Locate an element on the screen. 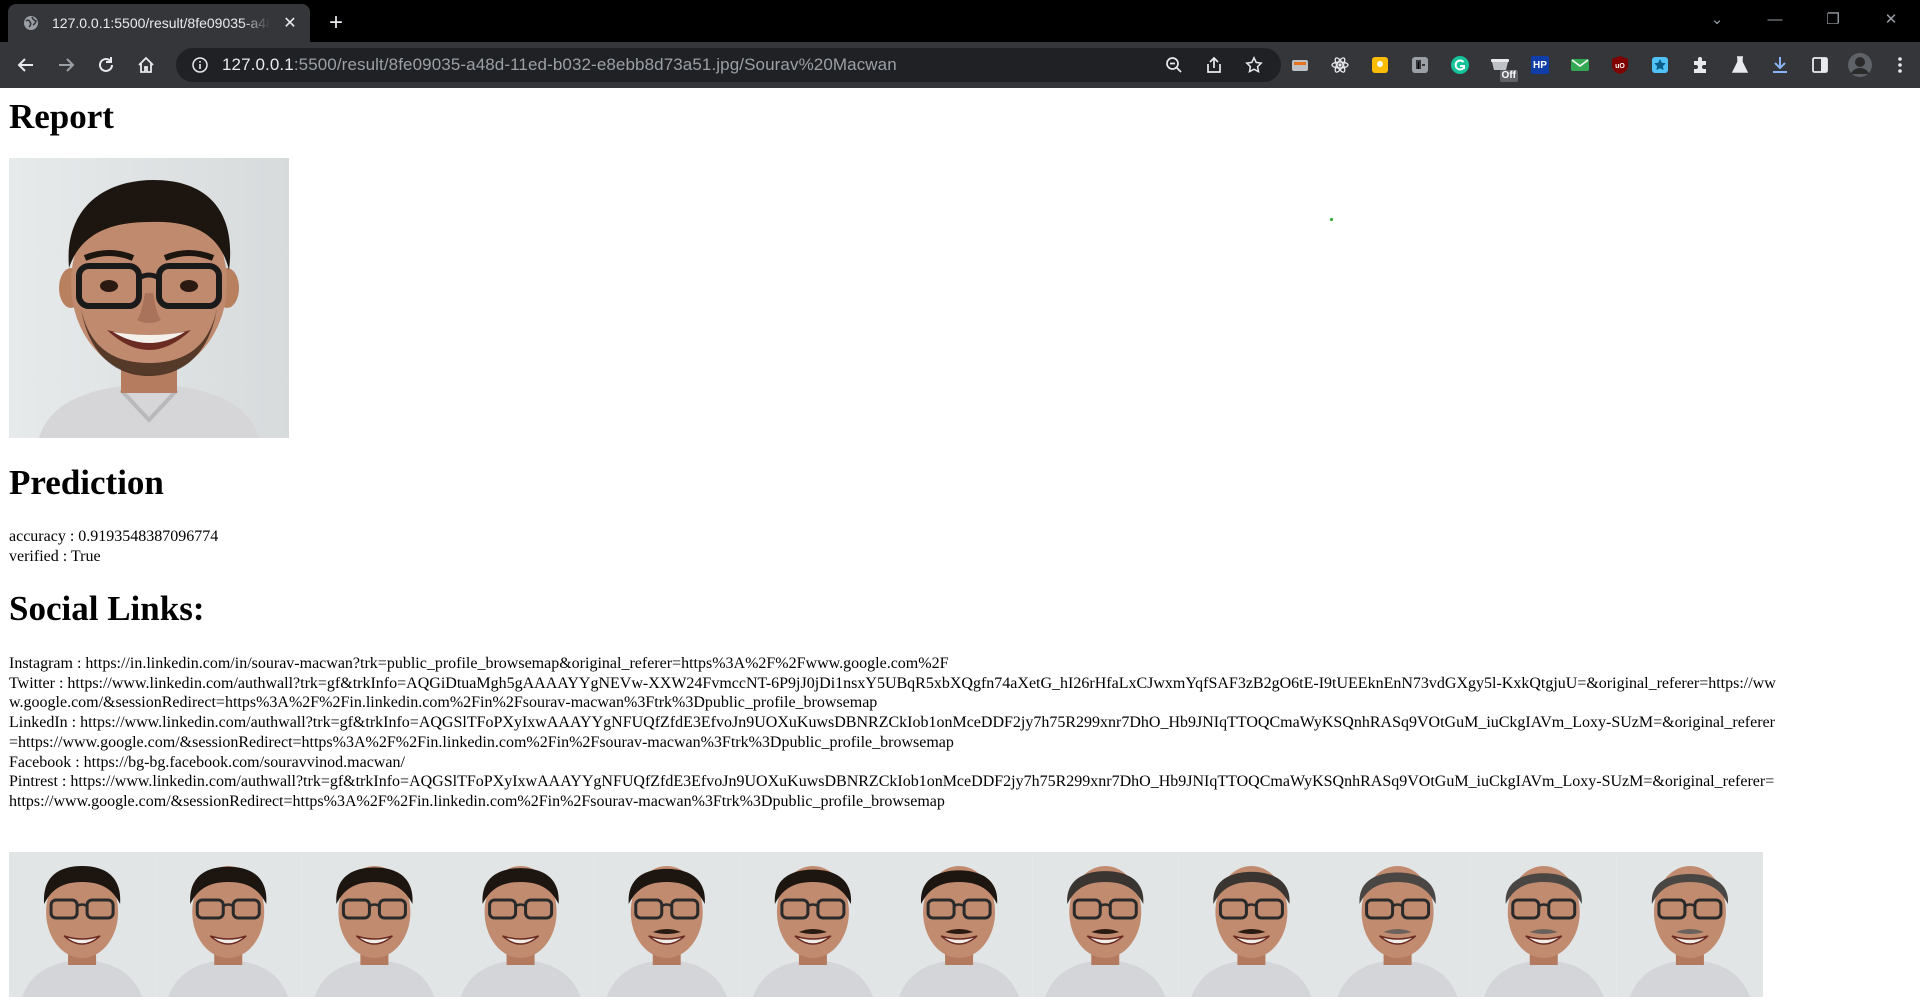 The height and width of the screenshot is (1003, 1920). new-tab-button: + is located at coordinates (336, 23).